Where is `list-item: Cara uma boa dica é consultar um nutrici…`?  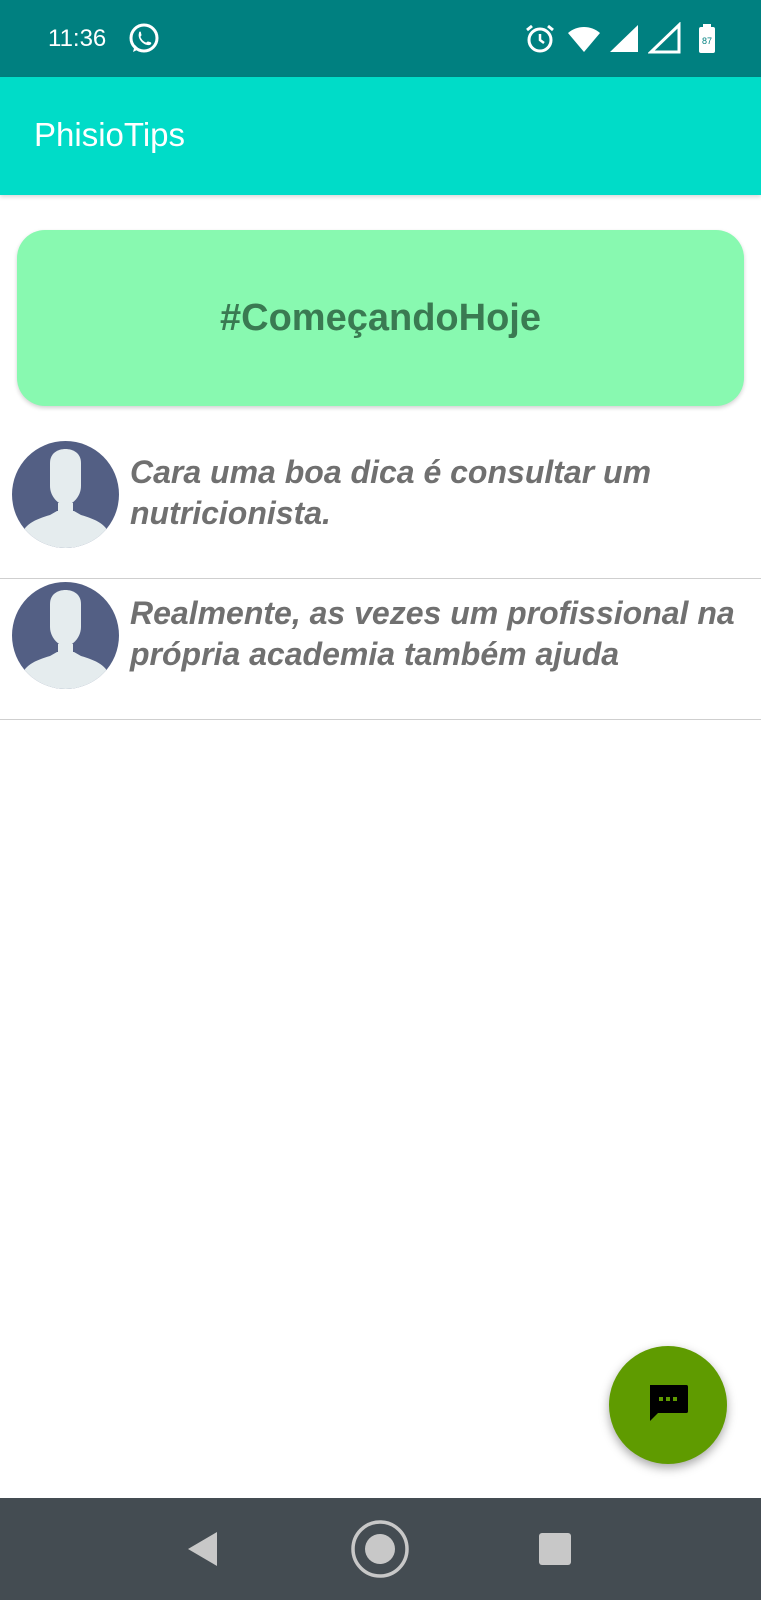
list-item: Cara uma boa dica é consultar um nutrici… is located at coordinates (380, 508).